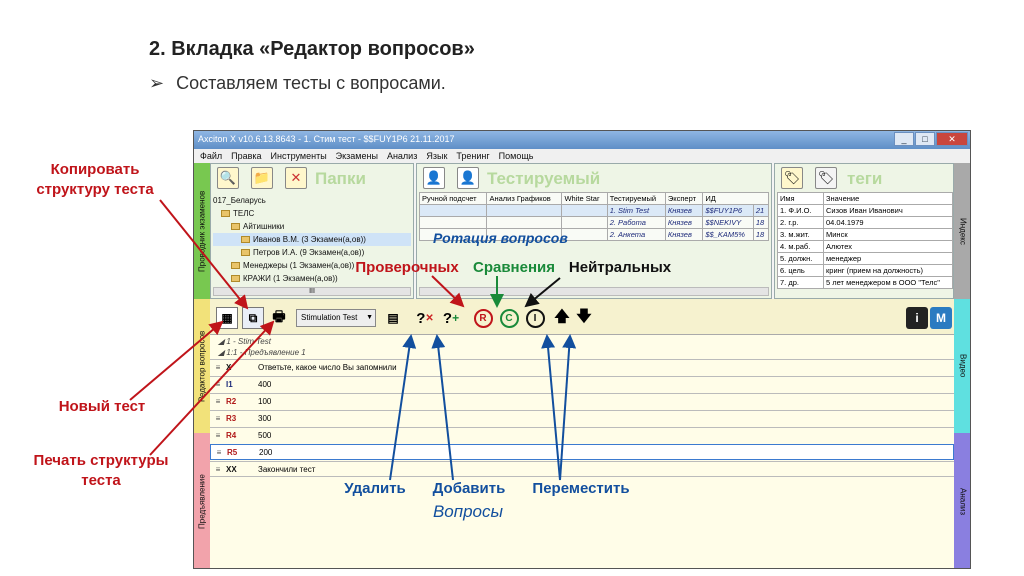 This screenshot has height=576, width=1024. Describe the element at coordinates (451, 318) in the screenshot. I see `add-question-button: ? +` at that location.